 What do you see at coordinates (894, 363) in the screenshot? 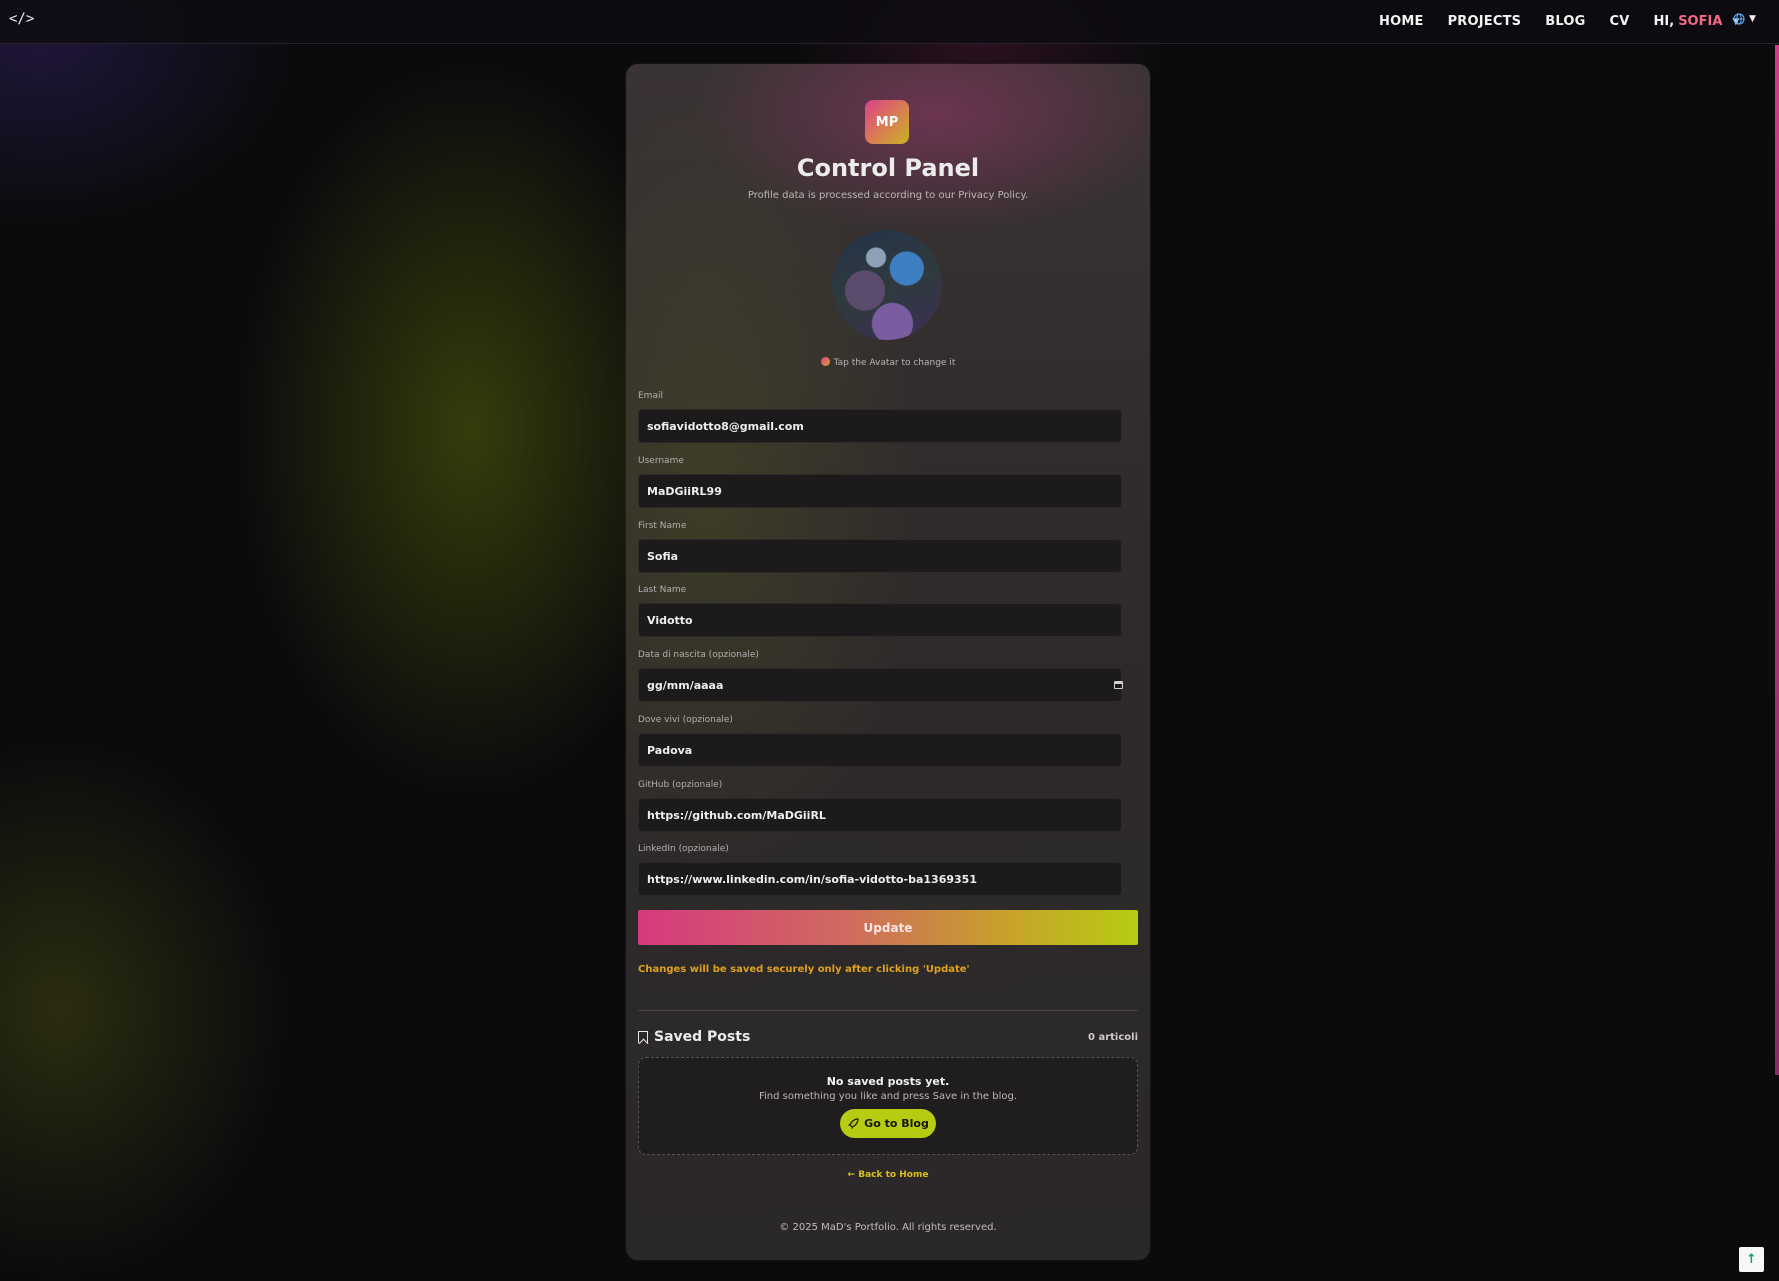
I see `avatar-hint-text: Tap the Avatar to change it` at bounding box center [894, 363].